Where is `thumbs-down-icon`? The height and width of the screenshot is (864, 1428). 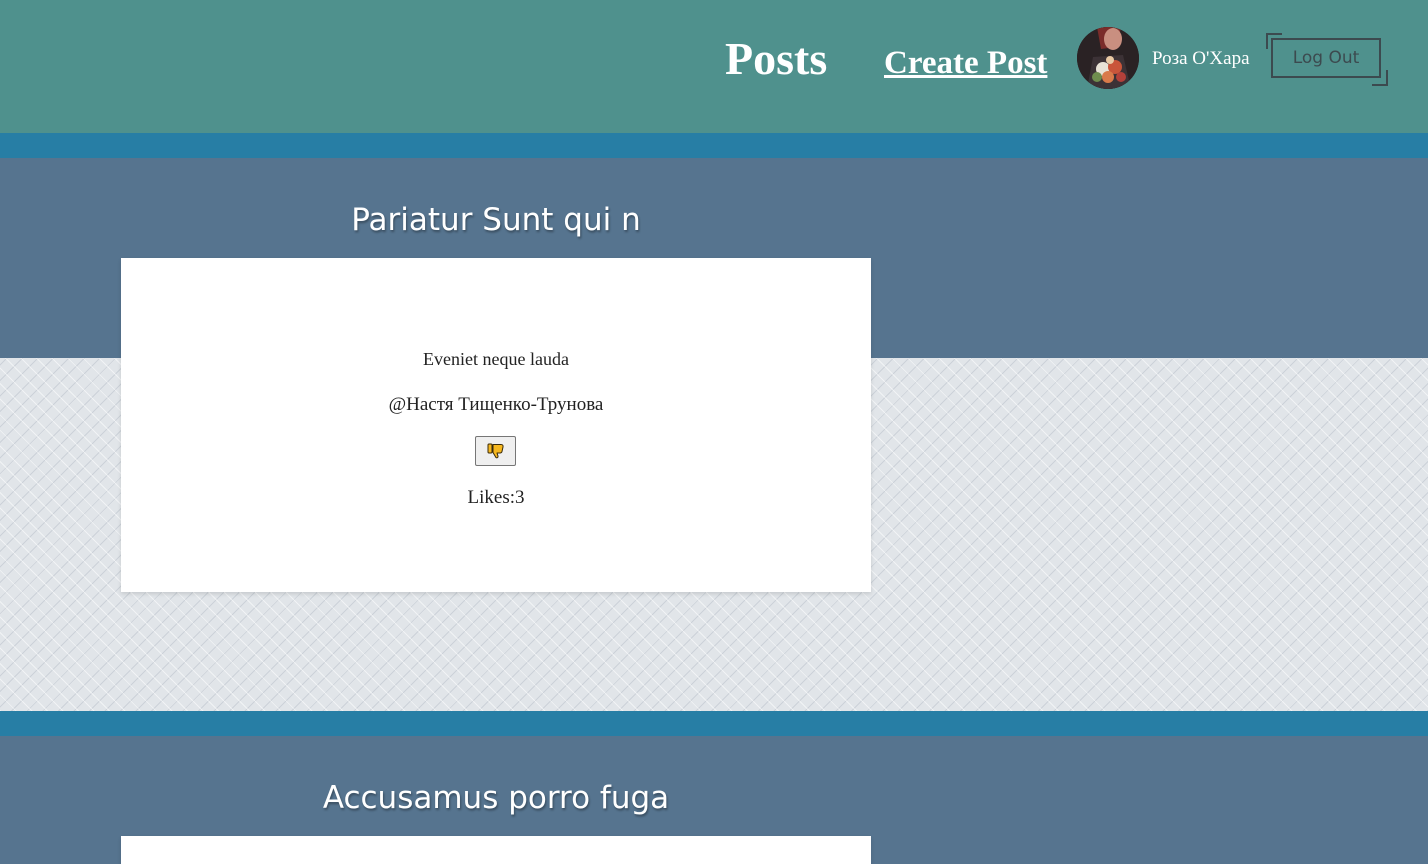 thumbs-down-icon is located at coordinates (495, 451).